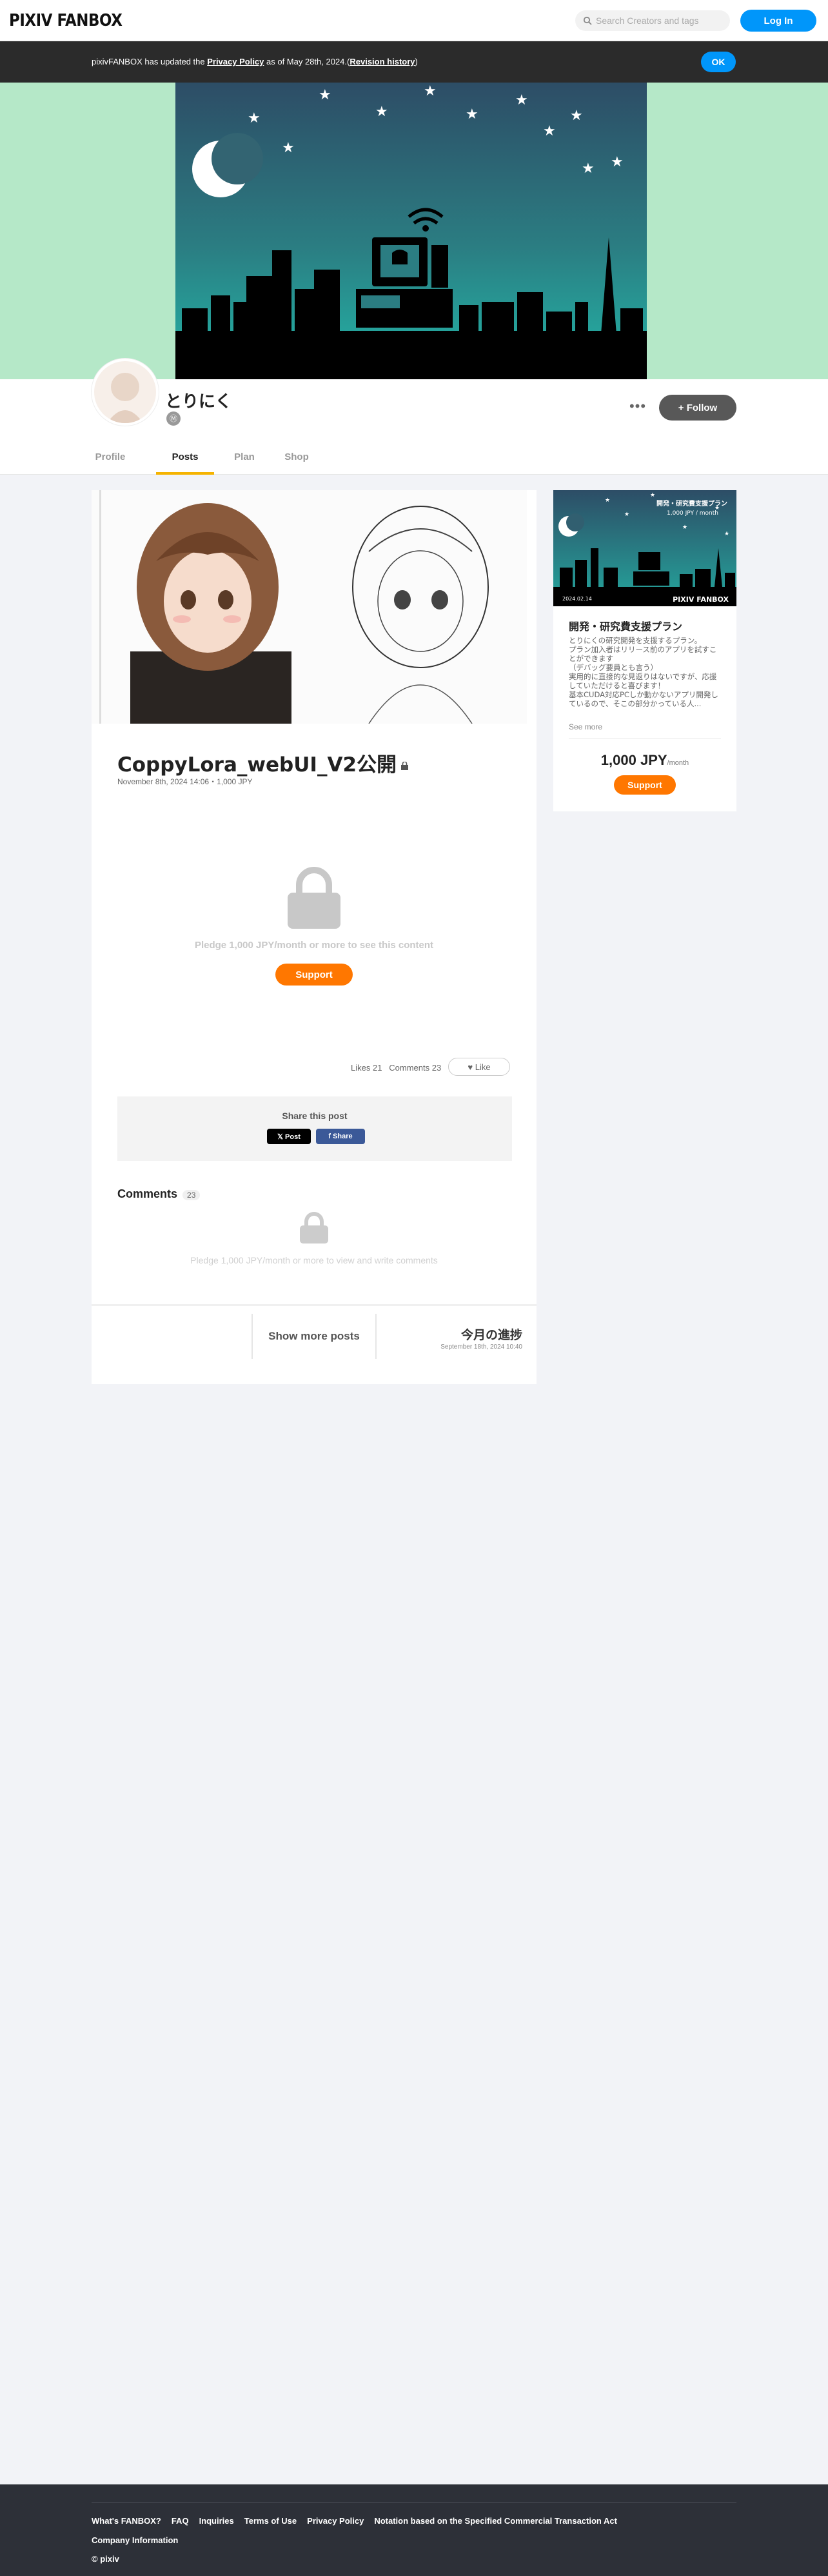 Image resolution: width=828 pixels, height=2576 pixels. Describe the element at coordinates (340, 1136) in the screenshot. I see `share-facebook-button: f Share` at that location.